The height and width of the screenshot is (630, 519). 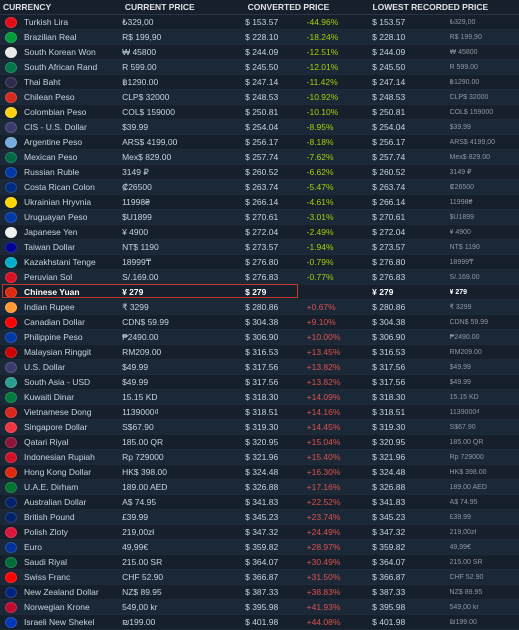 I want to click on price-difference-cell: -7.62%, so click(x=320, y=157).